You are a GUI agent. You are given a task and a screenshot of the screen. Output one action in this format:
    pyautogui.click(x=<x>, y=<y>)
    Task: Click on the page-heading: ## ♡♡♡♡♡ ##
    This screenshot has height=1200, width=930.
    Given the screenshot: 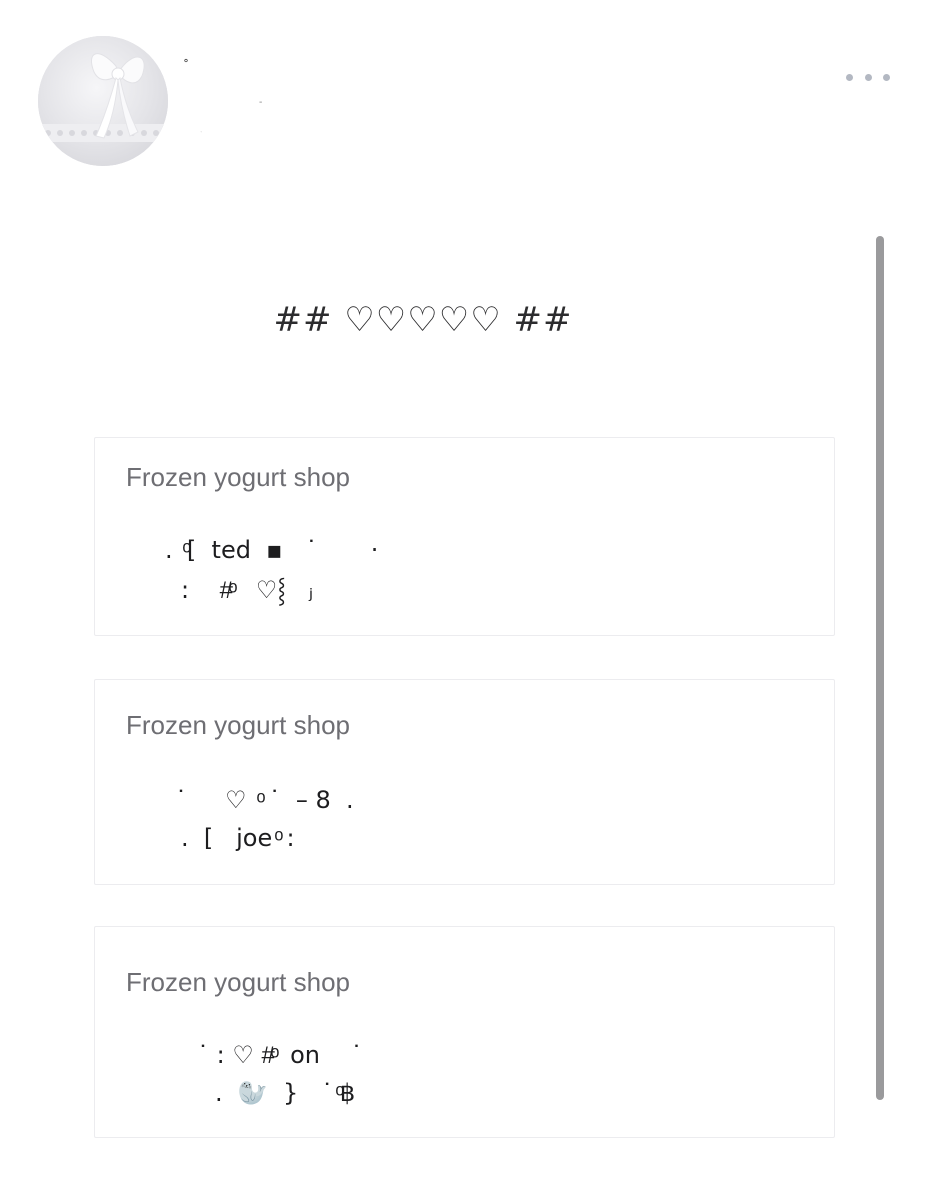 What is the action you would take?
    pyautogui.click(x=423, y=320)
    